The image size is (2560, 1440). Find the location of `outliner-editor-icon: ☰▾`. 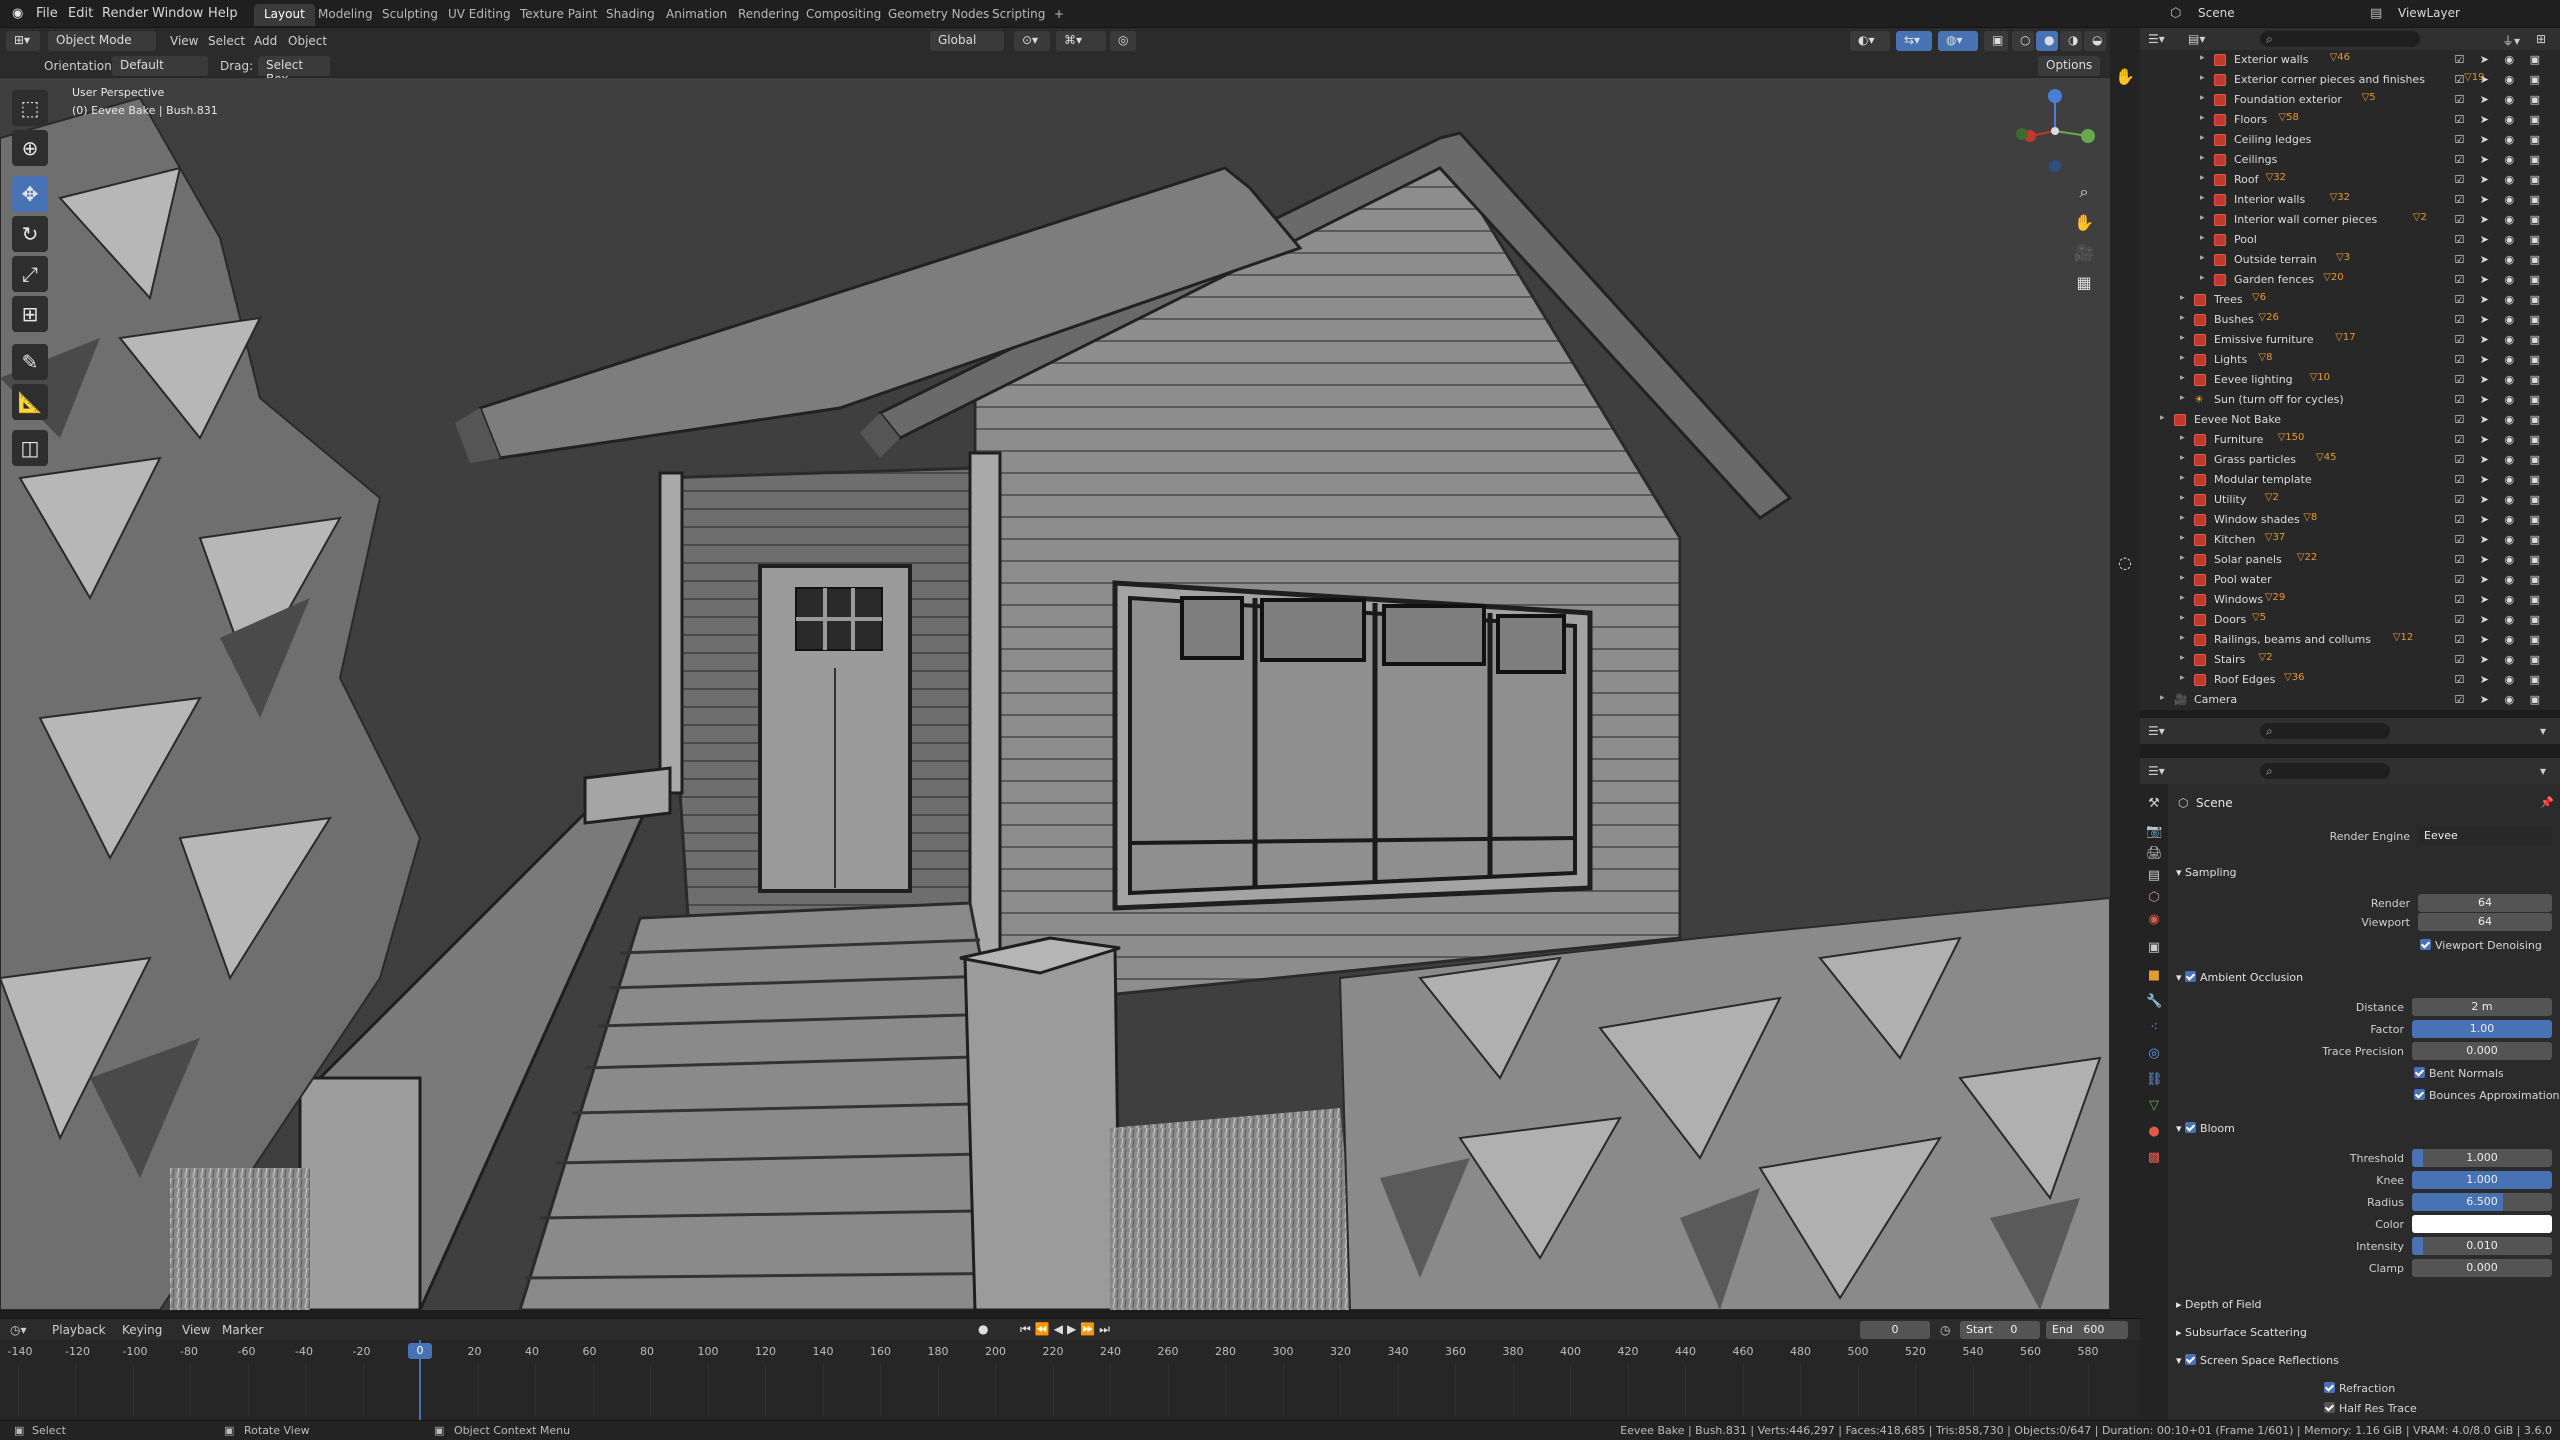

outliner-editor-icon: ☰▾ is located at coordinates (2156, 39).